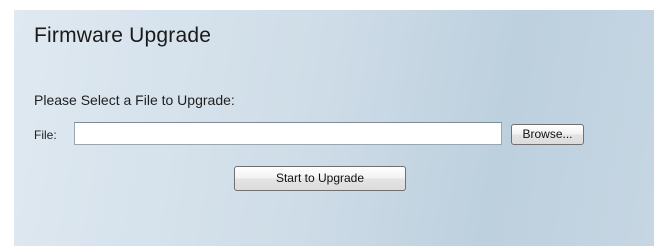  I want to click on file-path-input, so click(288, 133).